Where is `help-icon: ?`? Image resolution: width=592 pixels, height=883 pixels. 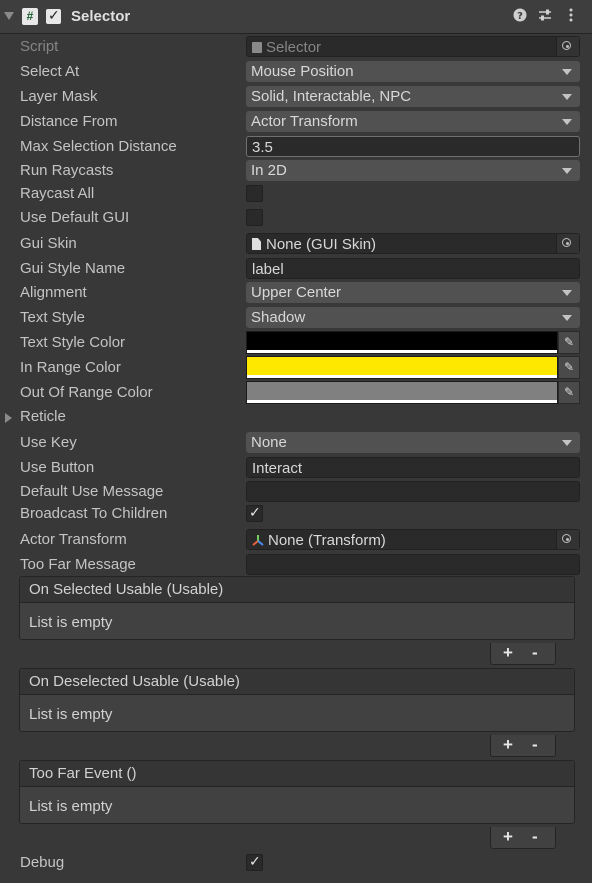 help-icon: ? is located at coordinates (520, 16).